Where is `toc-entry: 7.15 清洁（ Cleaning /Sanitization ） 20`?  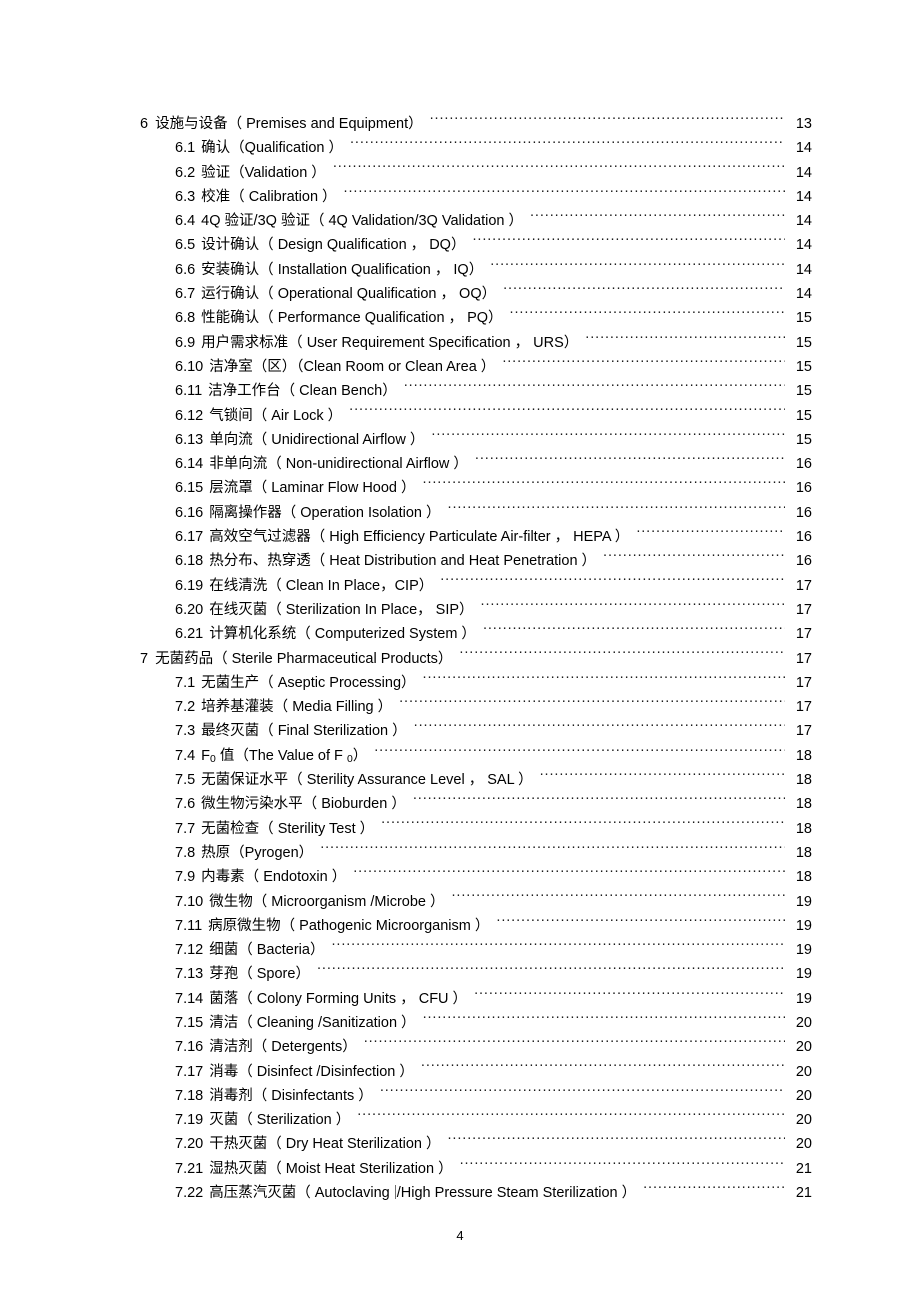 toc-entry: 7.15 清洁（ Cleaning /Sanitization ） 20 is located at coordinates (476, 1023).